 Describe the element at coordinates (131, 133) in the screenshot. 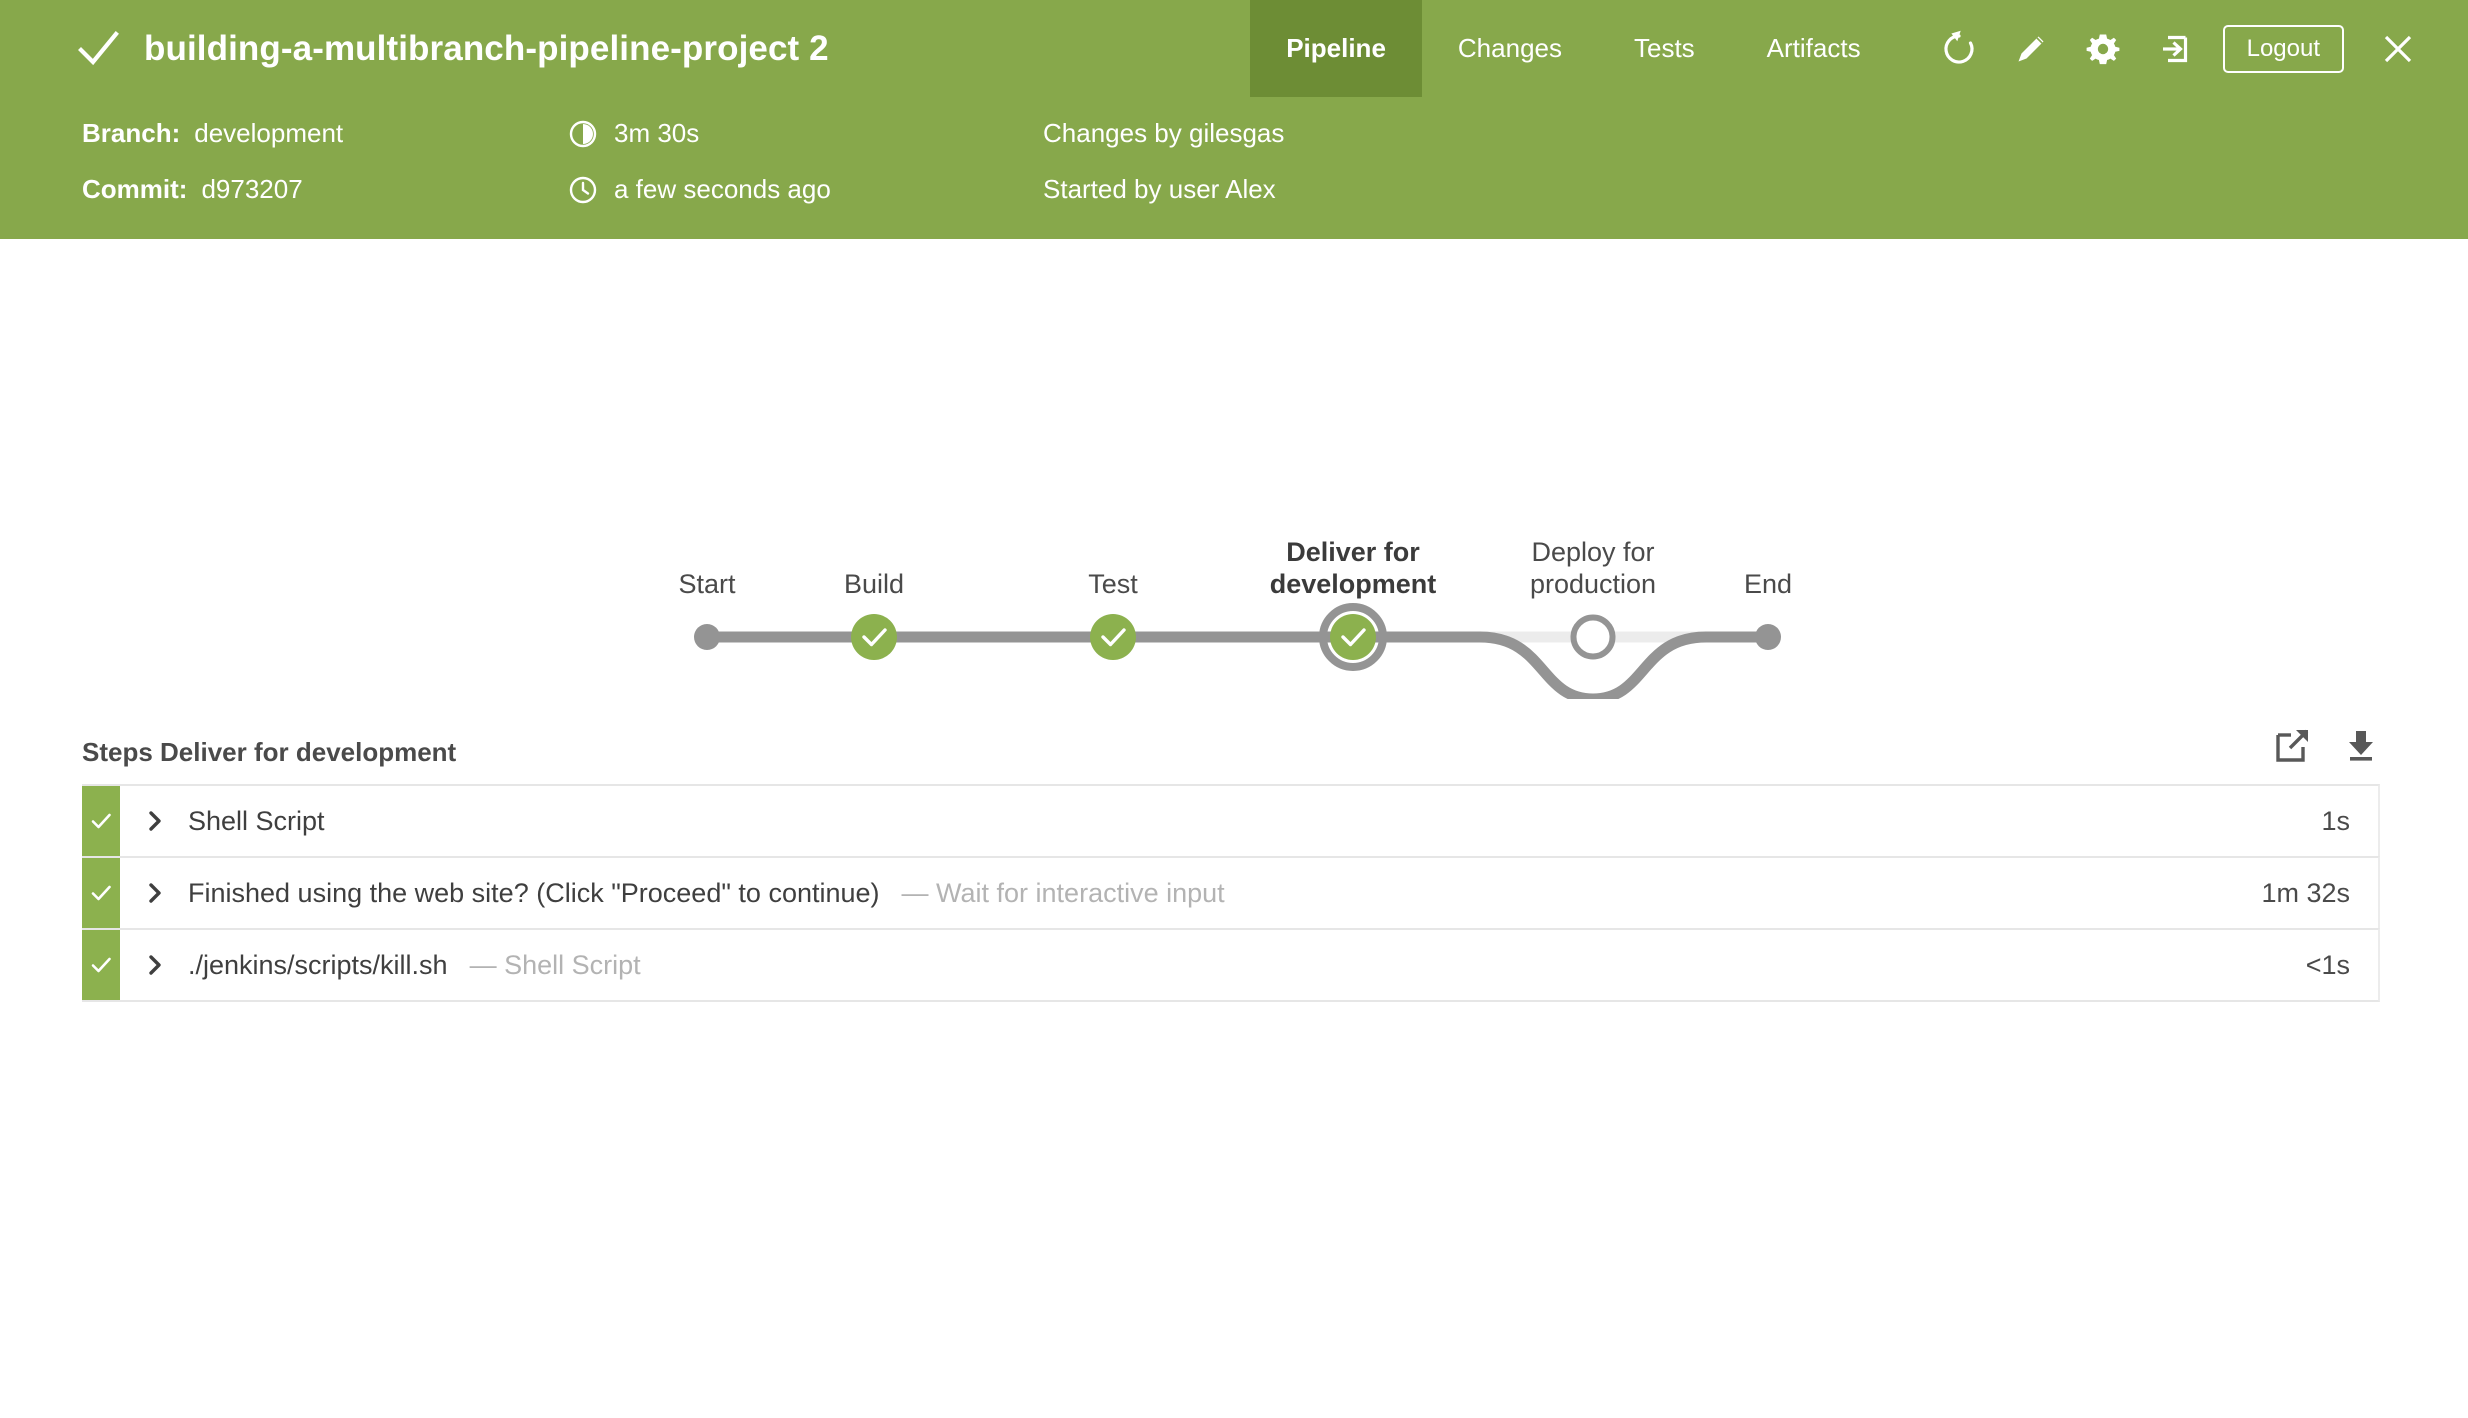

I see `branch-label: Branch:` at that location.